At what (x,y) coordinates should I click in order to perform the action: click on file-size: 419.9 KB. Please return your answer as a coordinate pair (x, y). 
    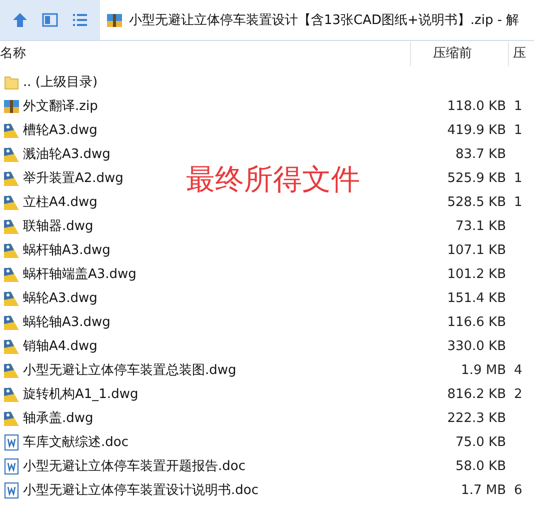
    Looking at the image, I should click on (476, 130).